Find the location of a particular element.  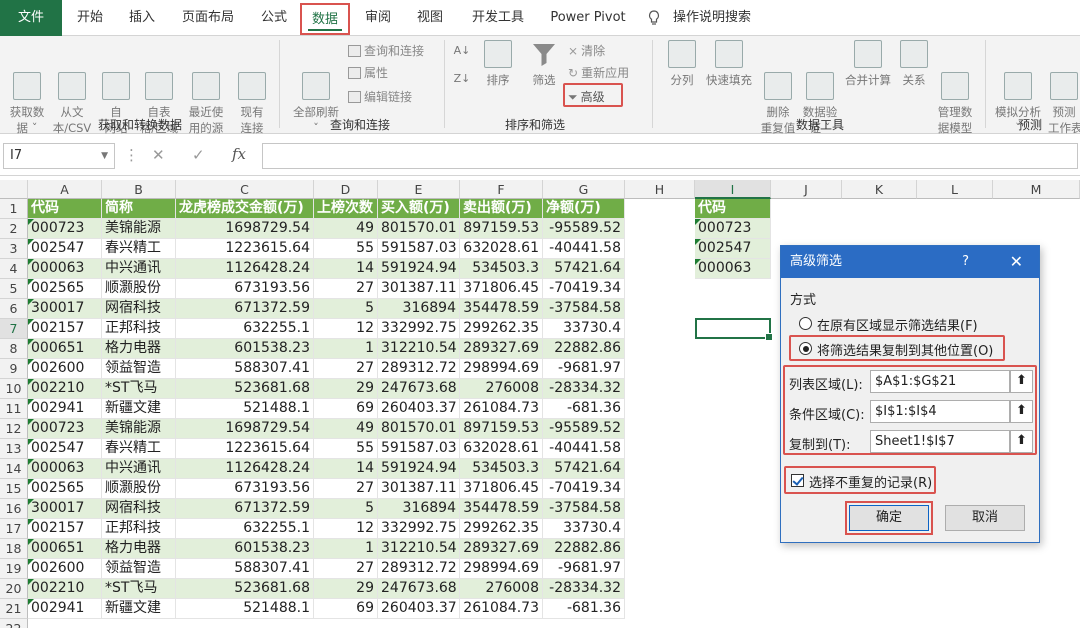

list-range-input: $A$1:$G$21 is located at coordinates (940, 381).